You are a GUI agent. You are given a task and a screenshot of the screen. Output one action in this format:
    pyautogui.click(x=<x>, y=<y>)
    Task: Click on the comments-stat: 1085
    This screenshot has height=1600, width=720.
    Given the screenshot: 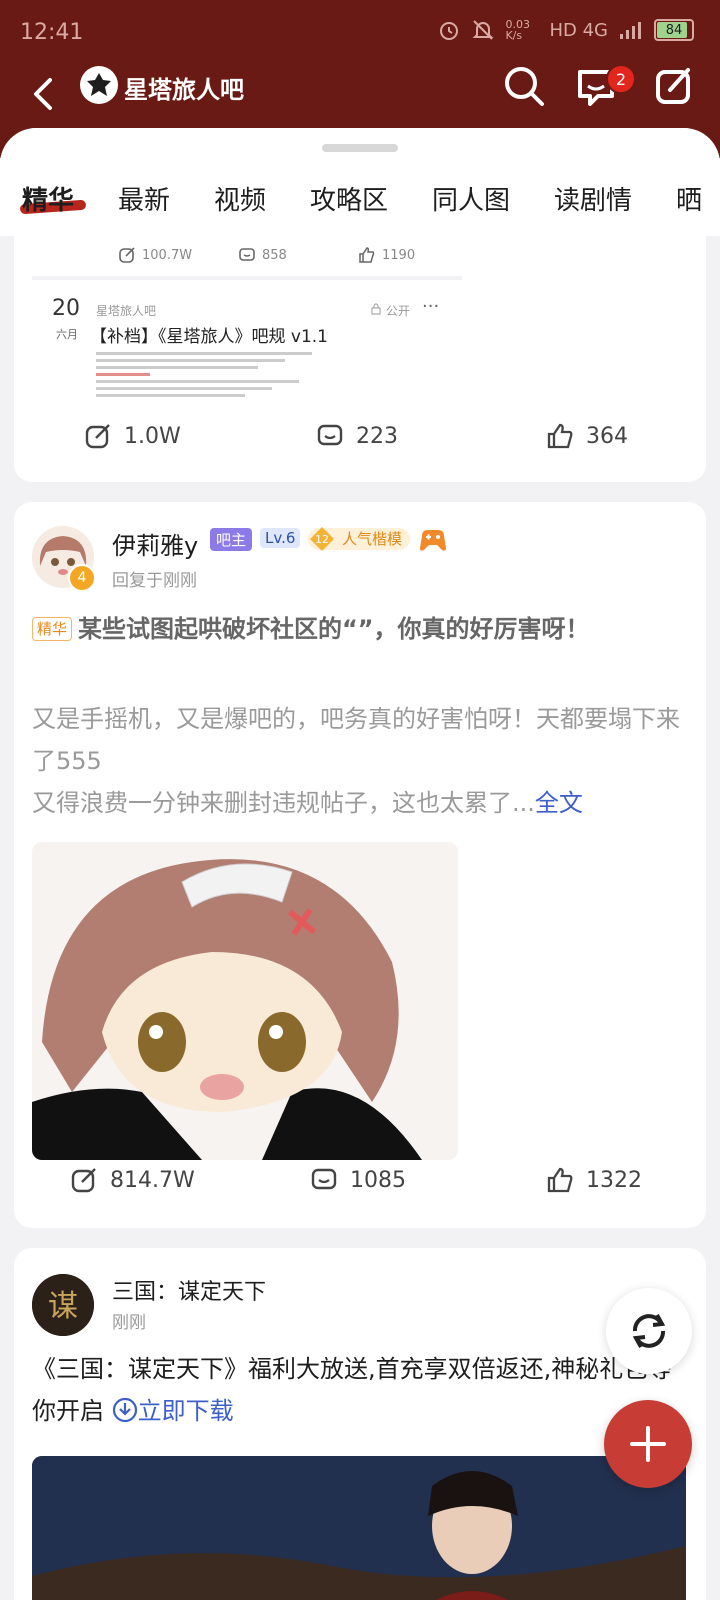 What is the action you would take?
    pyautogui.click(x=358, y=1180)
    